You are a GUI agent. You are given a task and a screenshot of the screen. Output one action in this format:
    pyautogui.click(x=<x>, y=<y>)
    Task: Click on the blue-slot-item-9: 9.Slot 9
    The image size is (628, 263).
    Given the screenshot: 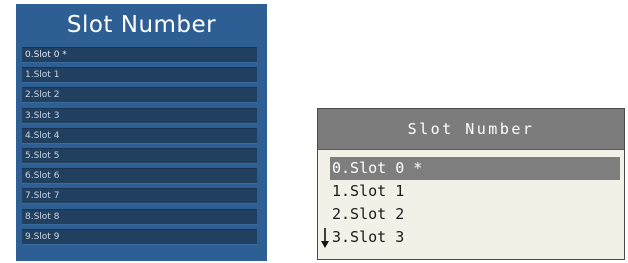 What is the action you would take?
    pyautogui.click(x=139, y=236)
    